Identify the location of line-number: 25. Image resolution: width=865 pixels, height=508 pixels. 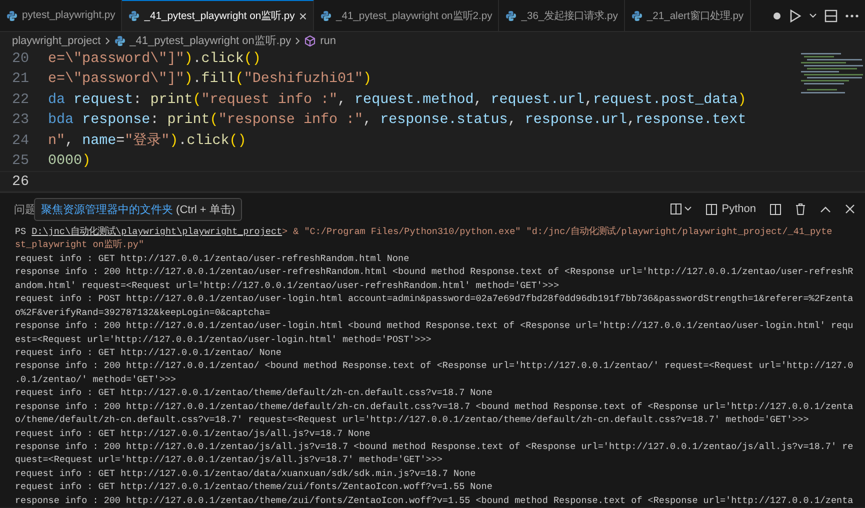
(20, 161).